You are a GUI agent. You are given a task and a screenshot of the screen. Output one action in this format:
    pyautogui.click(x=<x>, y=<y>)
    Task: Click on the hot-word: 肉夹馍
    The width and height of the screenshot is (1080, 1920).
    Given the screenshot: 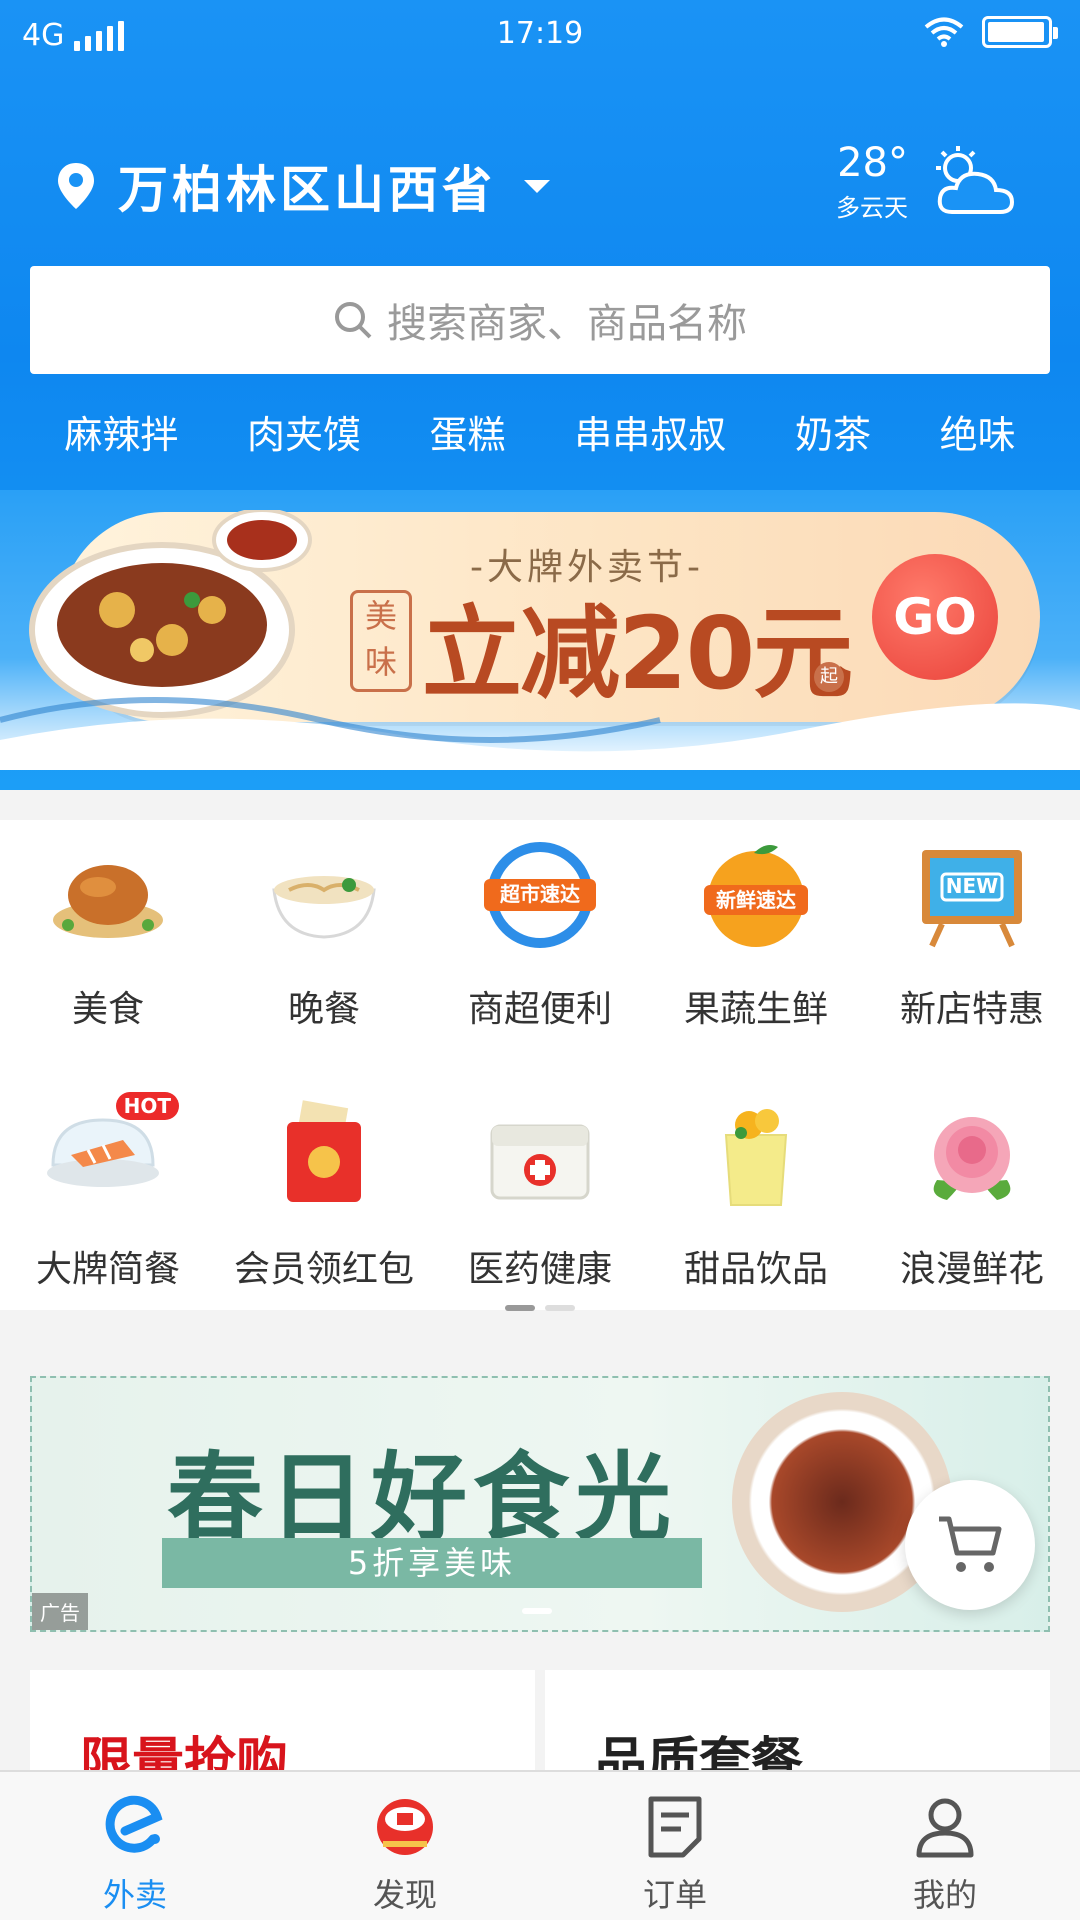 What is the action you would take?
    pyautogui.click(x=304, y=431)
    